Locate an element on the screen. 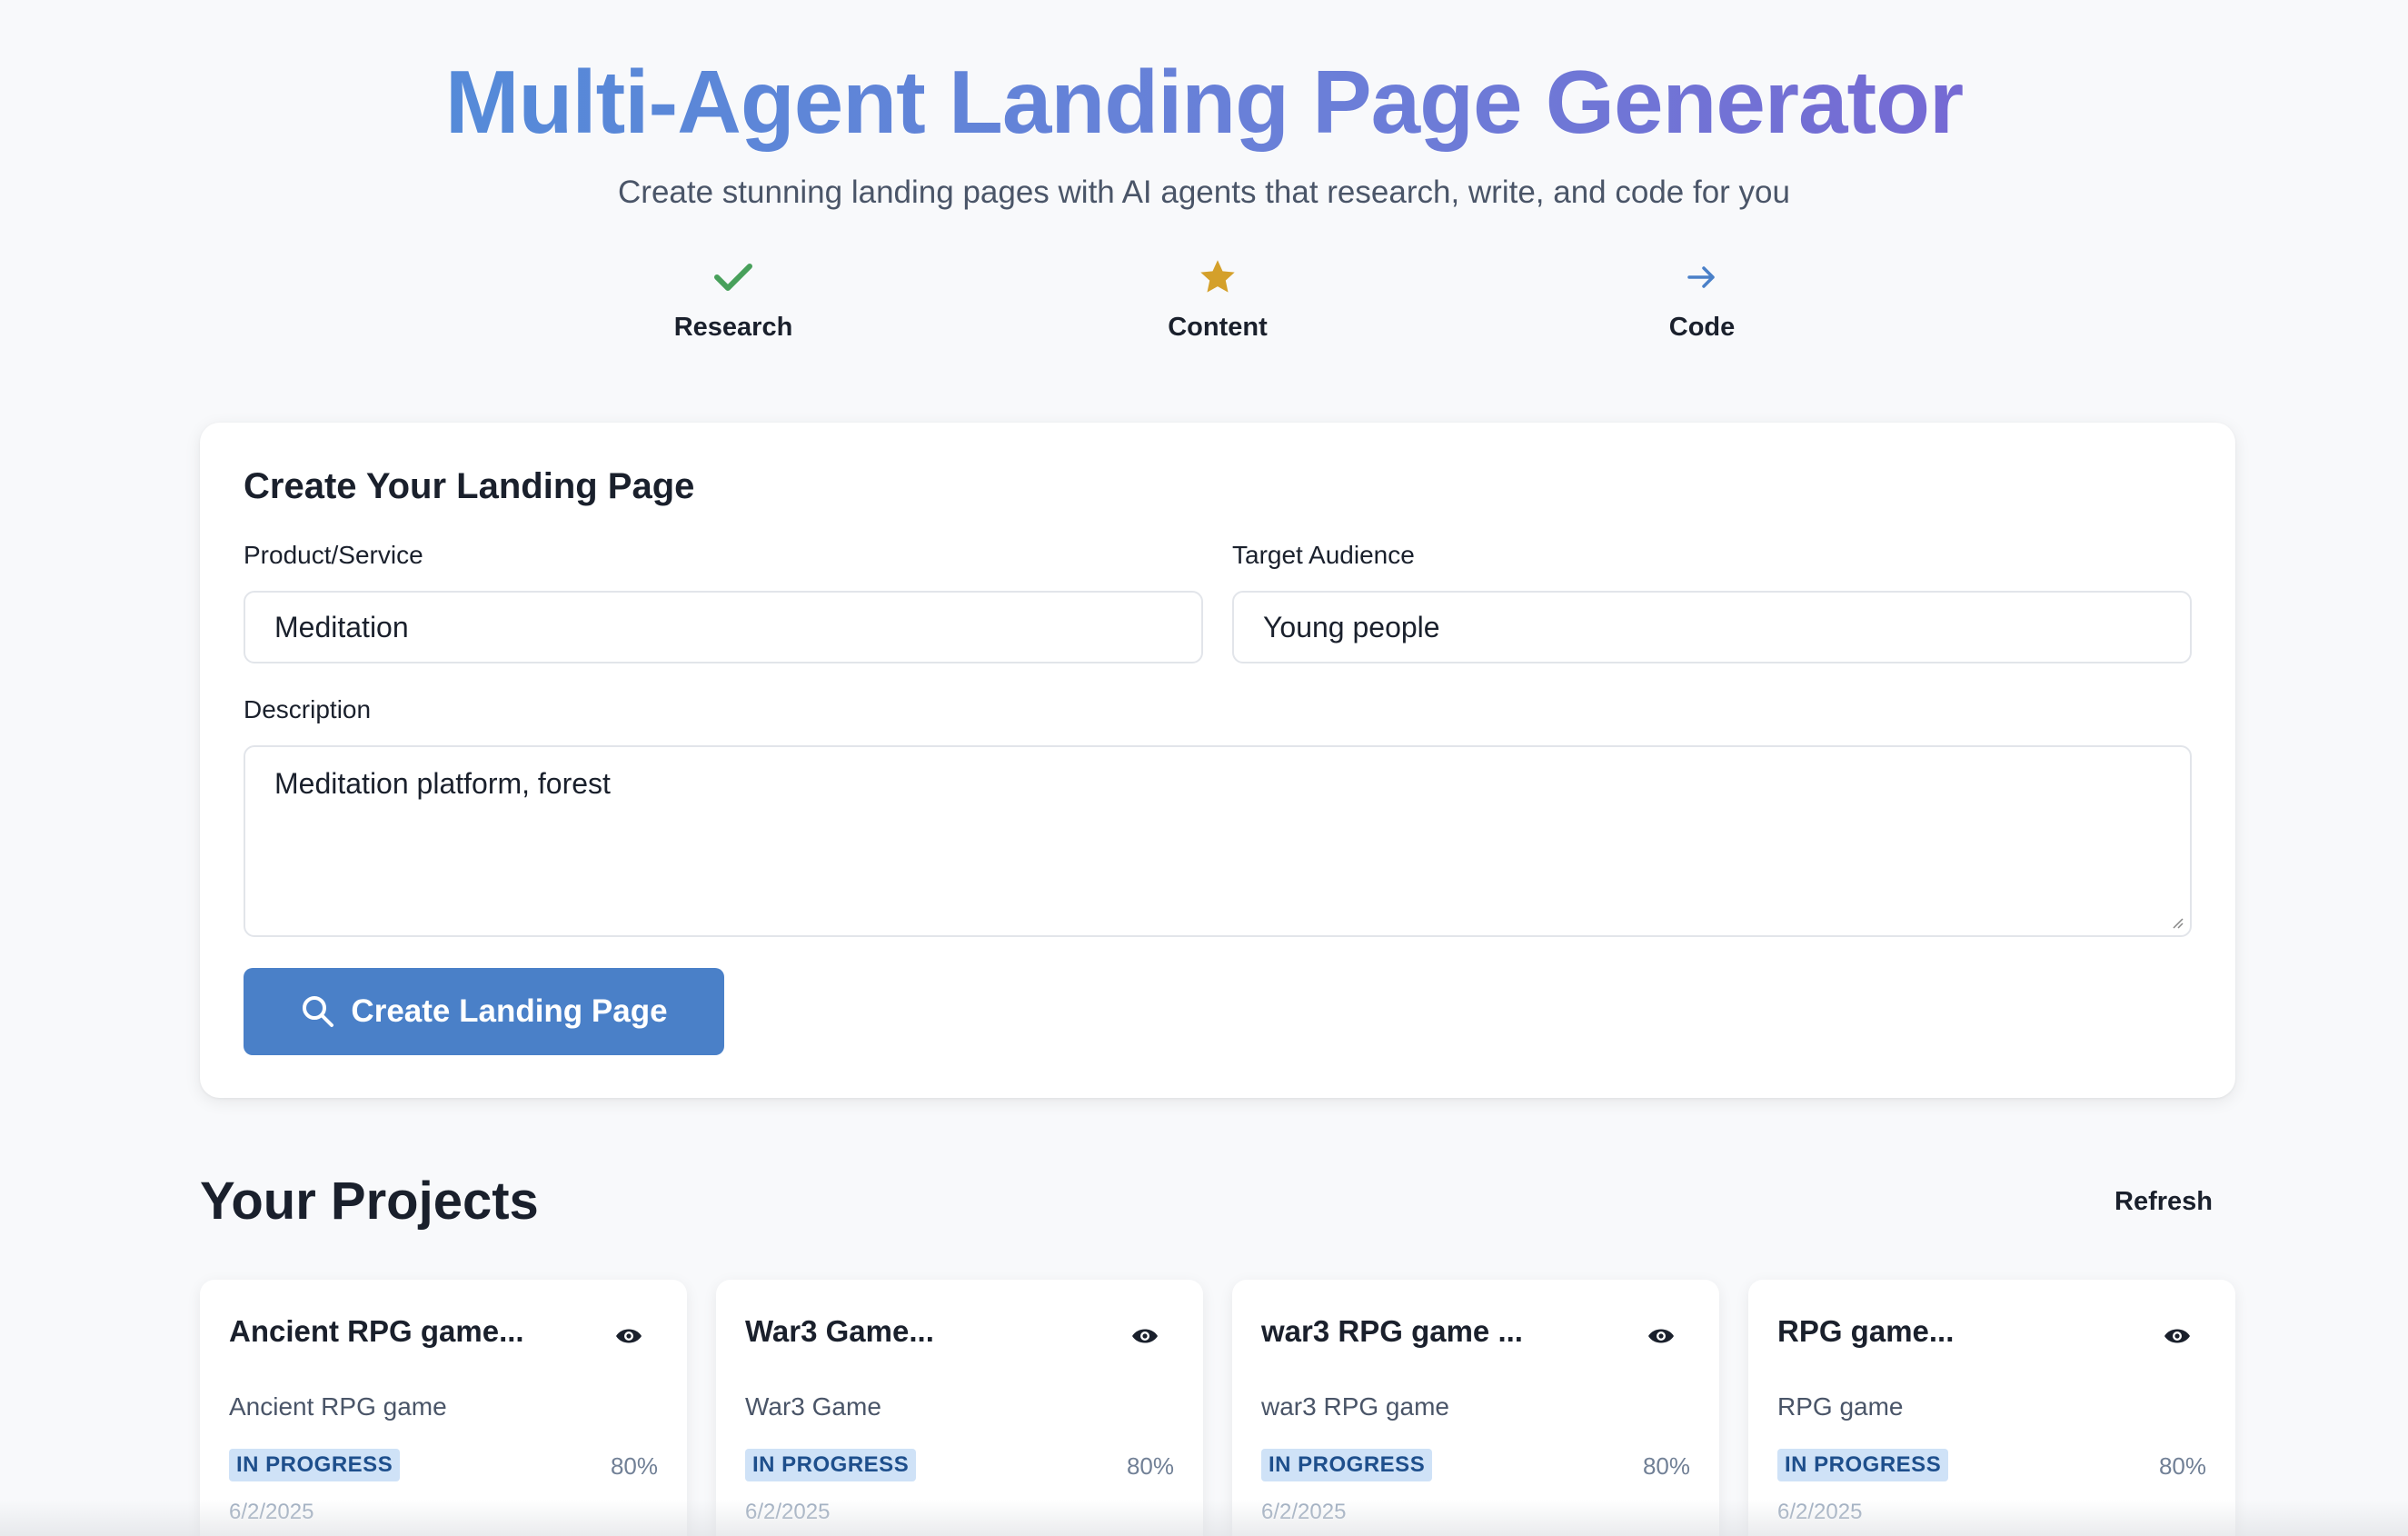 The height and width of the screenshot is (1536, 2408). arrow-right-icon is located at coordinates (1702, 277).